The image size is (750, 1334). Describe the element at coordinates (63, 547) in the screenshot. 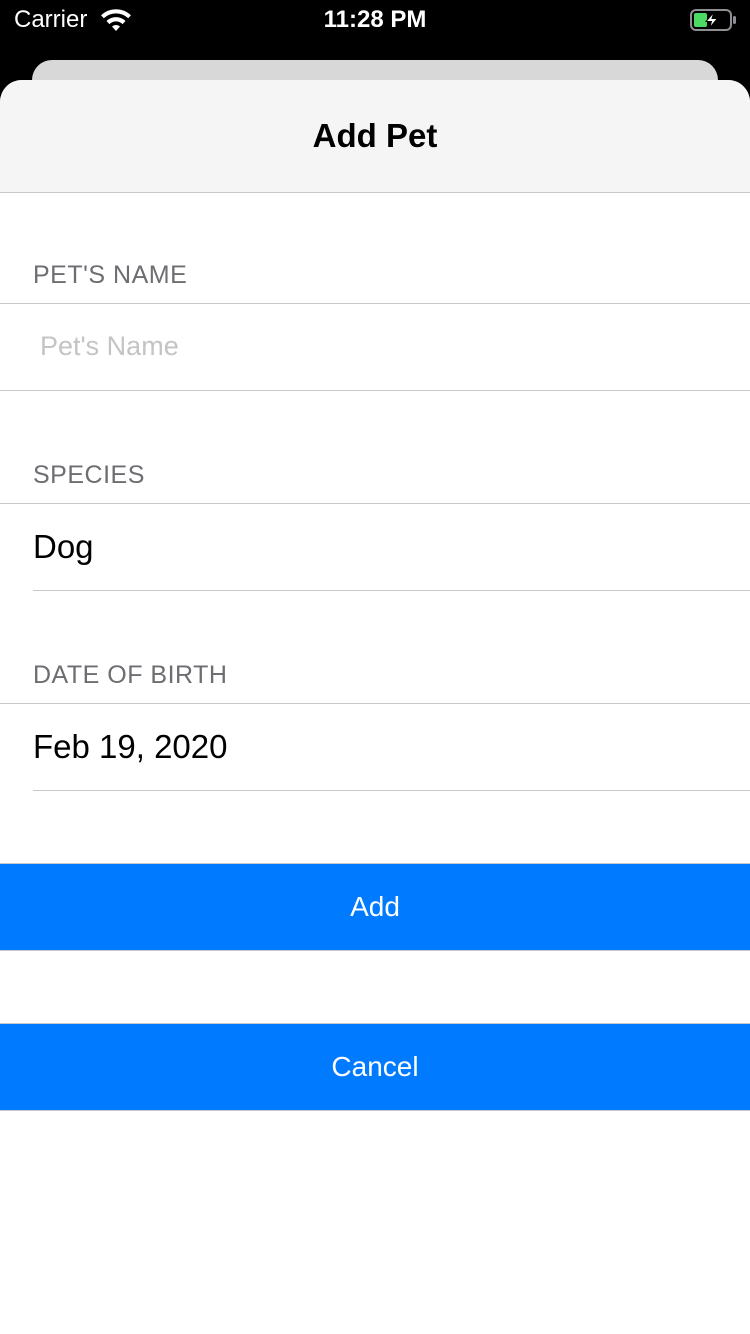

I see `species-picker-row: Dog` at that location.